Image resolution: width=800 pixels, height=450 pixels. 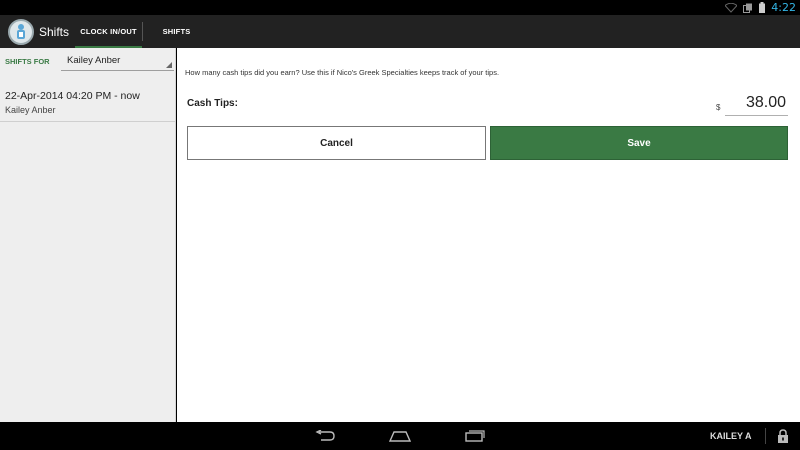 I want to click on tab-clock-in-out-label: CLOCK IN/OUT, so click(x=108, y=31).